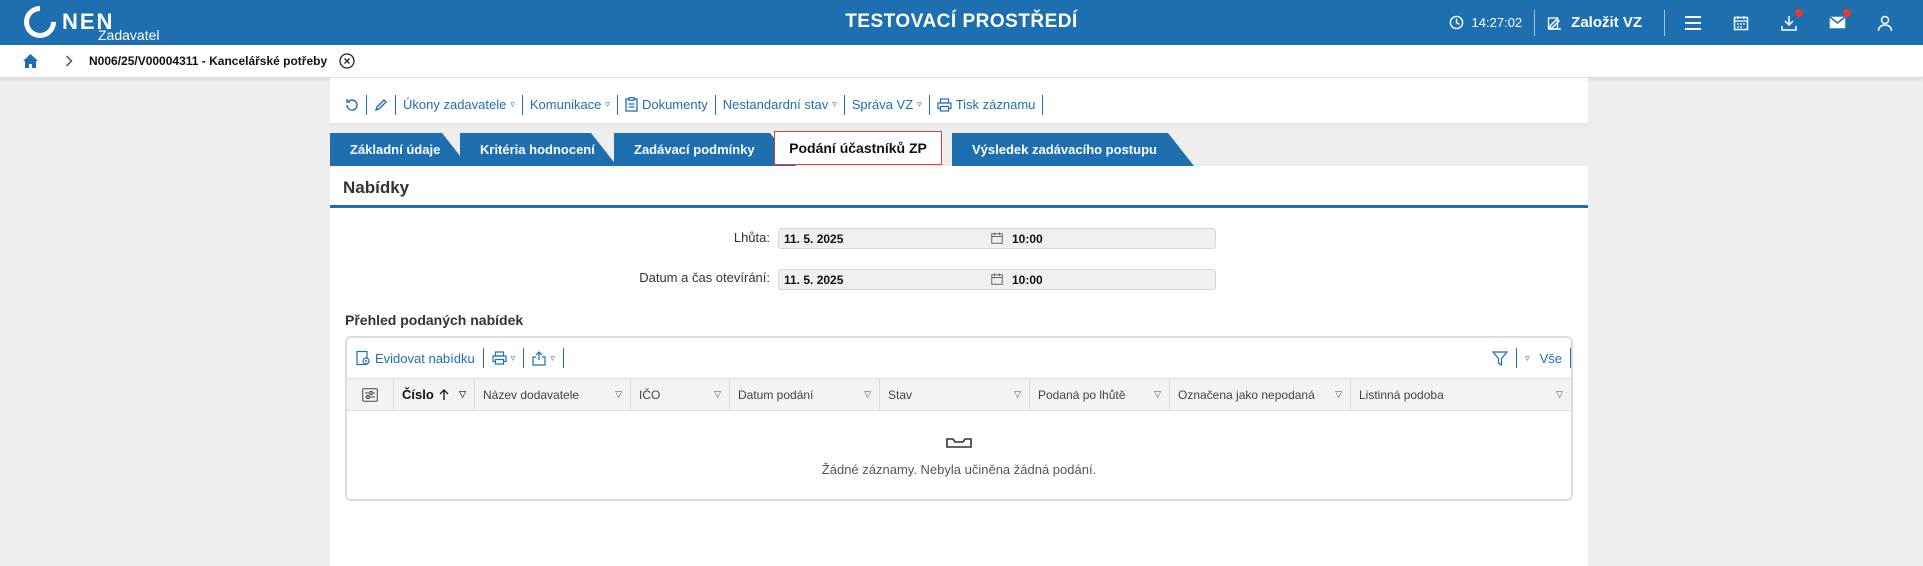  I want to click on logo-ring-icon, so click(40, 22).